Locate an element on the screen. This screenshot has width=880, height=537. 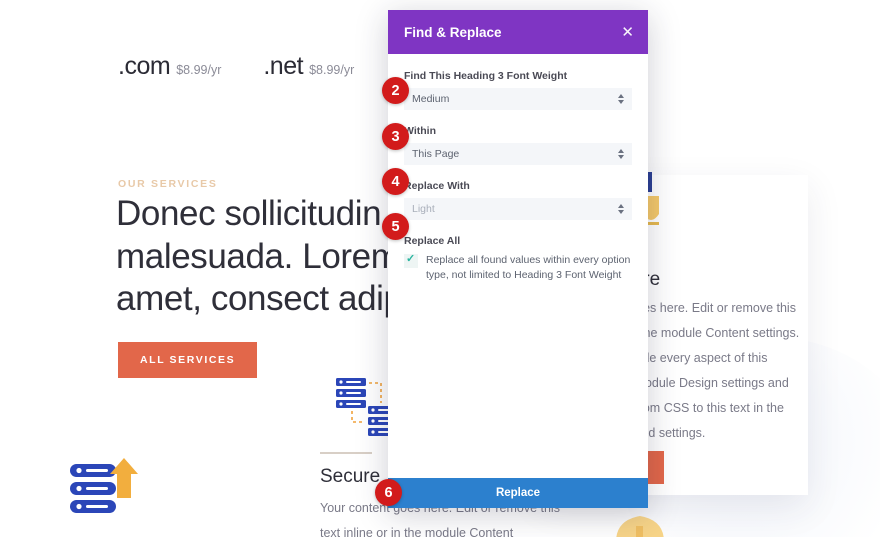
domain-name: .net is located at coordinates (283, 66).